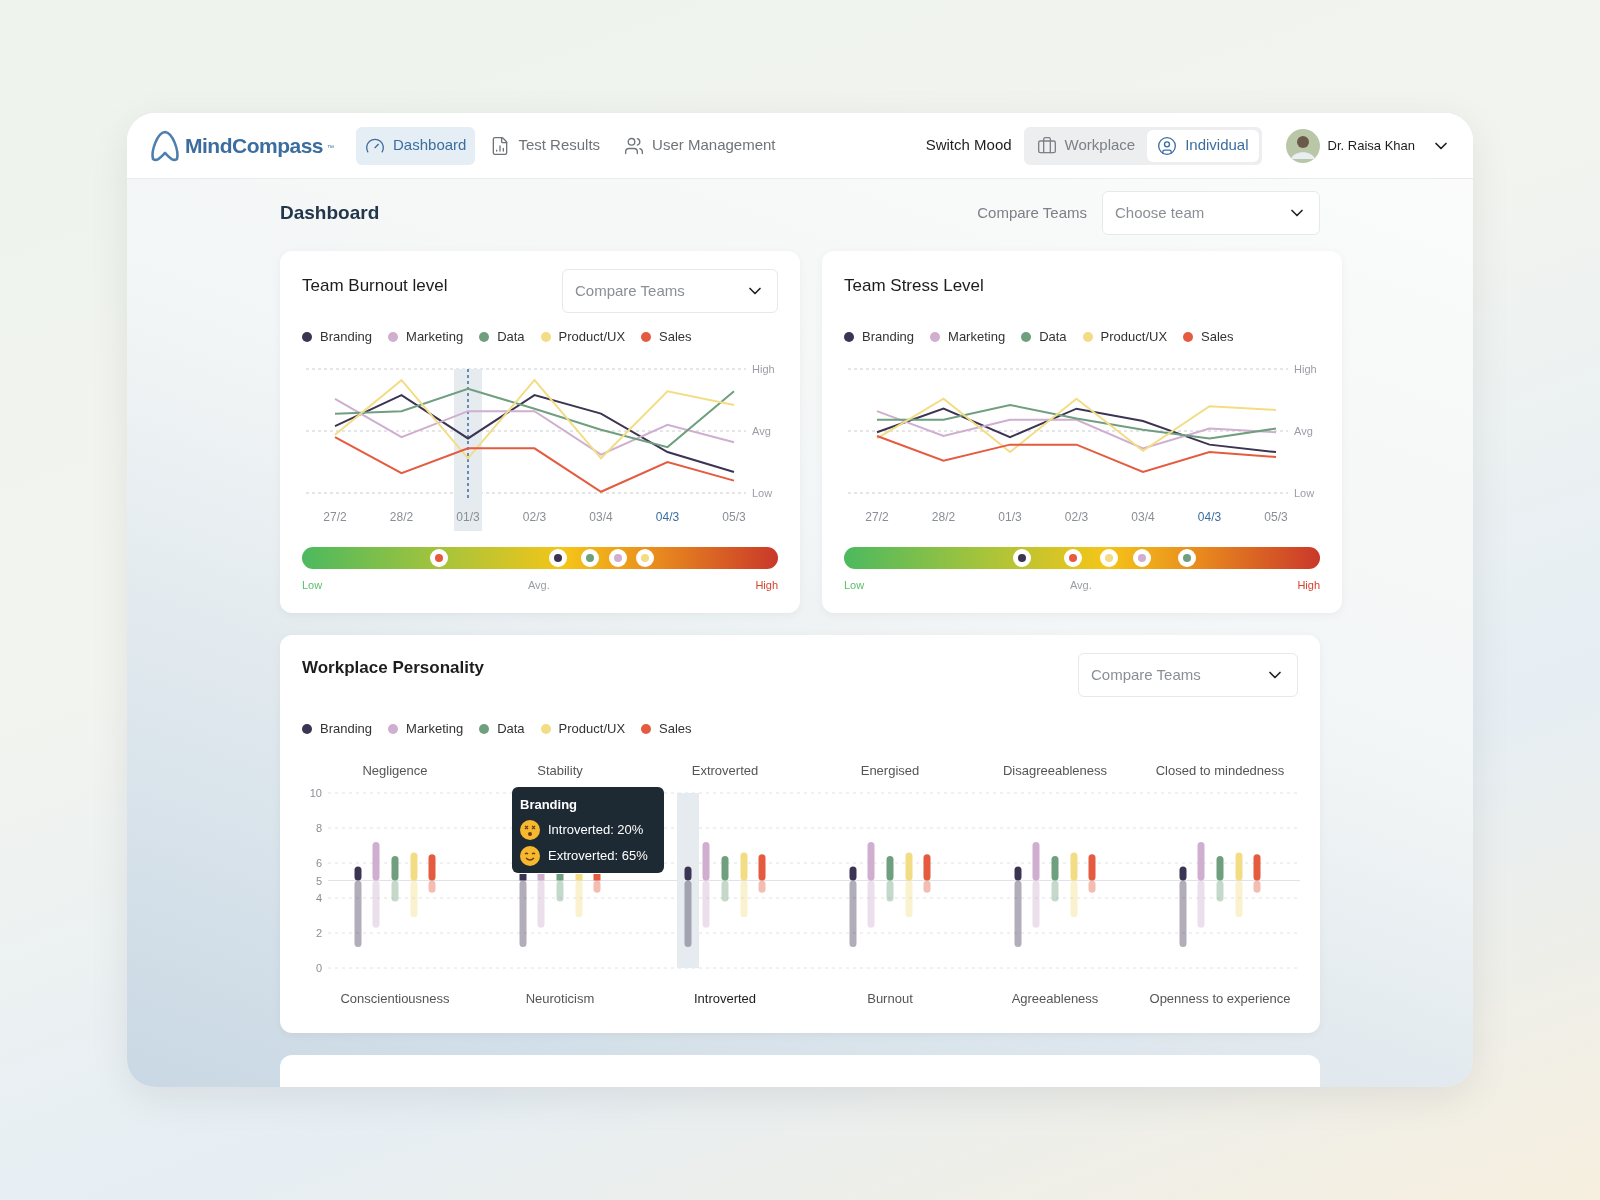  I want to click on compare-select: Choose team, so click(1211, 213).